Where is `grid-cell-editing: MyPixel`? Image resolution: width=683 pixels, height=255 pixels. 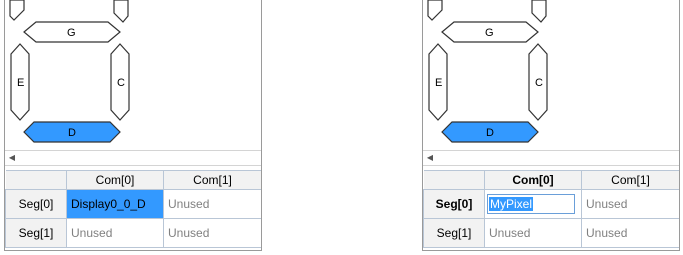 grid-cell-editing: MyPixel is located at coordinates (533, 204).